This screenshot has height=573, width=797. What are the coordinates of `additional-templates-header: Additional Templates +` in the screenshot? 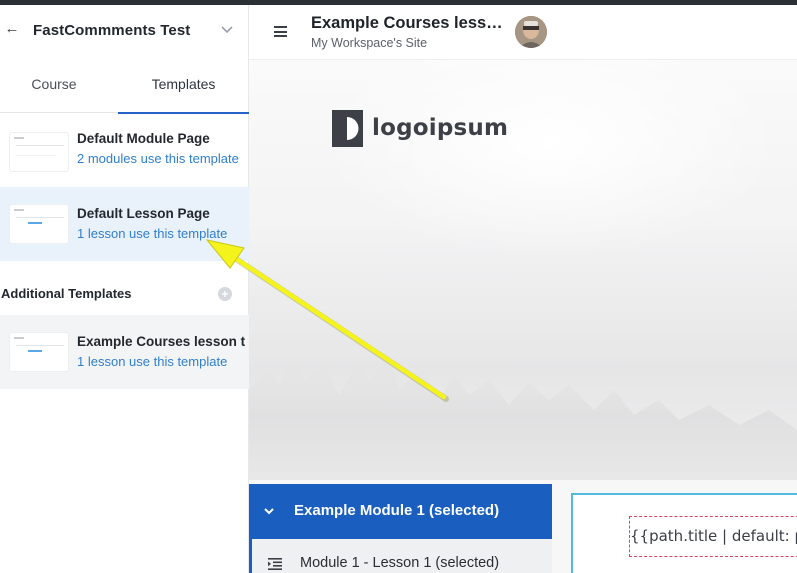 It's located at (124, 294).